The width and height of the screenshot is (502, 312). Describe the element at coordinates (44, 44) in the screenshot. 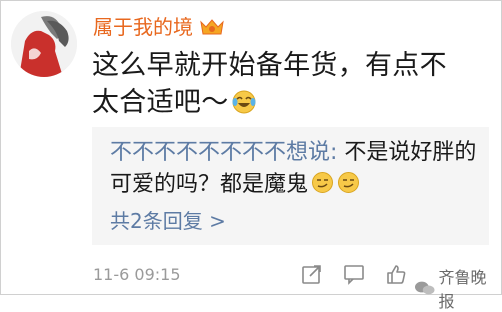

I see `user-avatar` at that location.